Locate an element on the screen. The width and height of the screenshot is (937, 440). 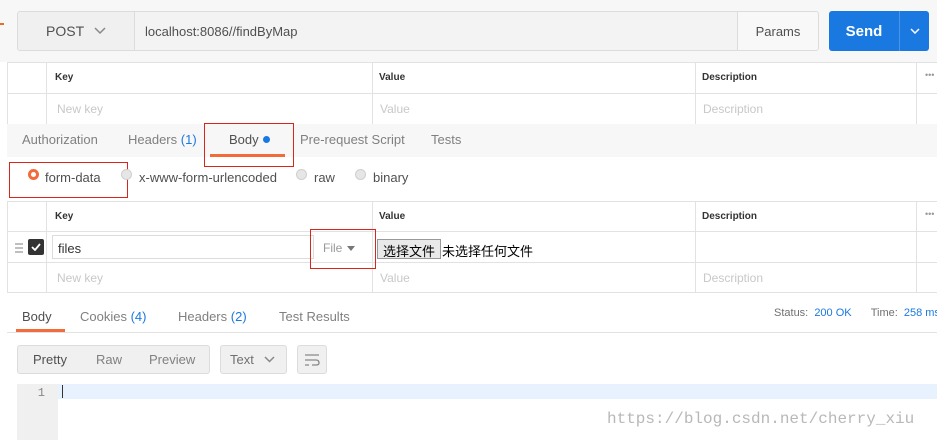
tab-headers-count: (1) is located at coordinates (188, 139).